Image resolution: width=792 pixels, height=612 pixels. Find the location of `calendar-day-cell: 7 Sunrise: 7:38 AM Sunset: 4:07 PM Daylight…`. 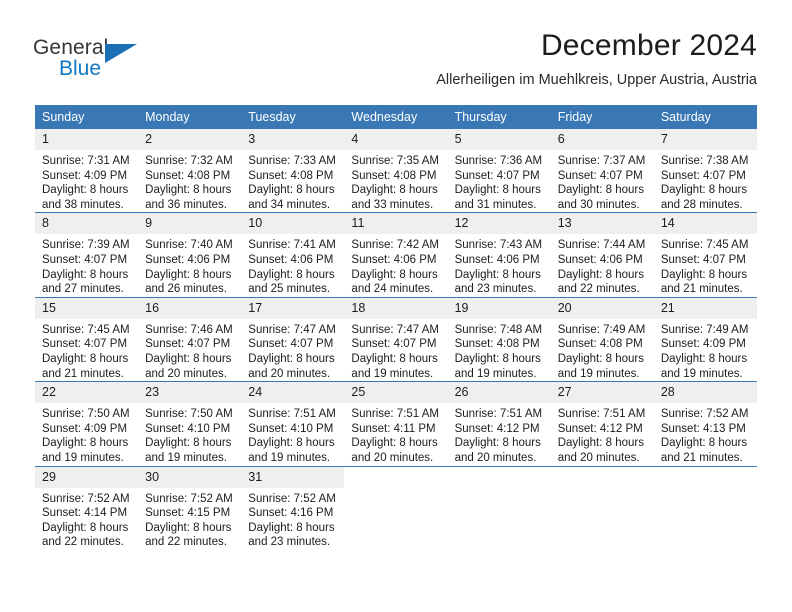

calendar-day-cell: 7 Sunrise: 7:38 AM Sunset: 4:07 PM Daylight… is located at coordinates (705, 171).